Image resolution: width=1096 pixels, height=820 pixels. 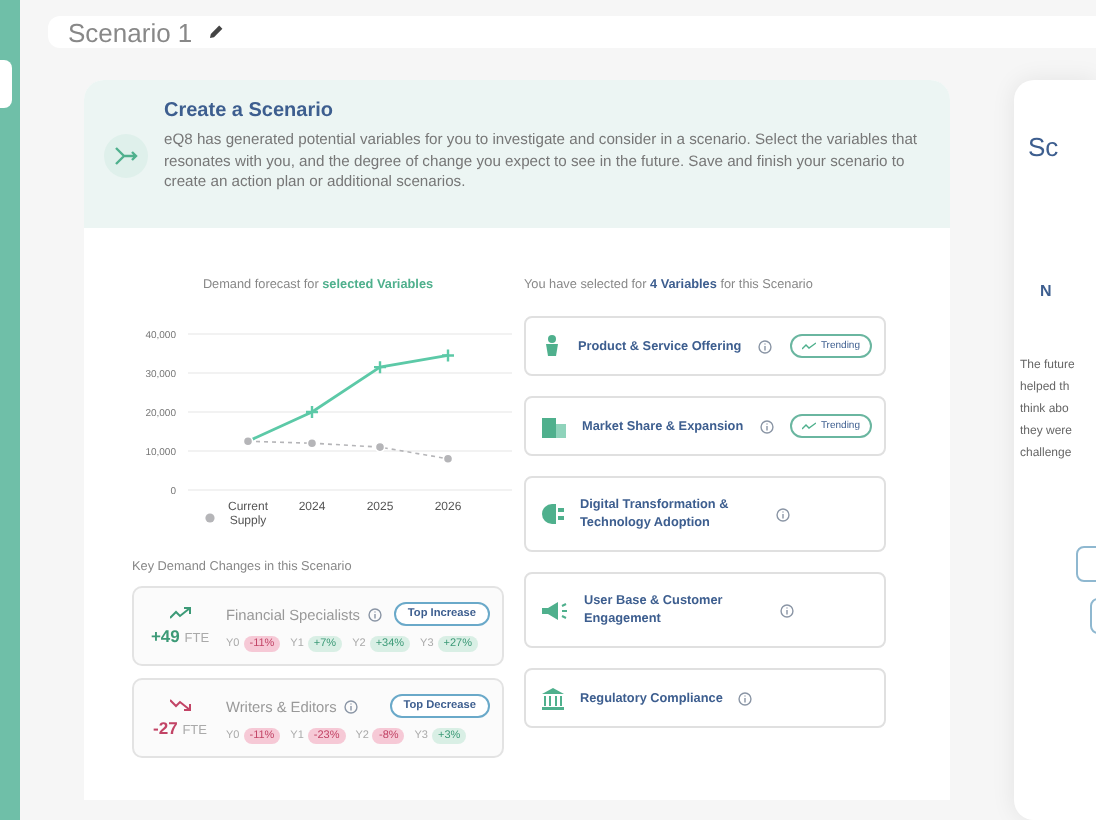 What do you see at coordinates (554, 426) in the screenshot?
I see `building-icon` at bounding box center [554, 426].